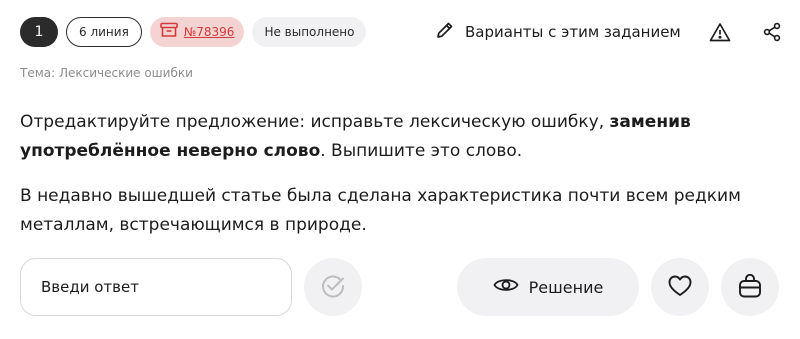 This screenshot has height=339, width=800. I want to click on status-badge: Не выполнено, so click(309, 32).